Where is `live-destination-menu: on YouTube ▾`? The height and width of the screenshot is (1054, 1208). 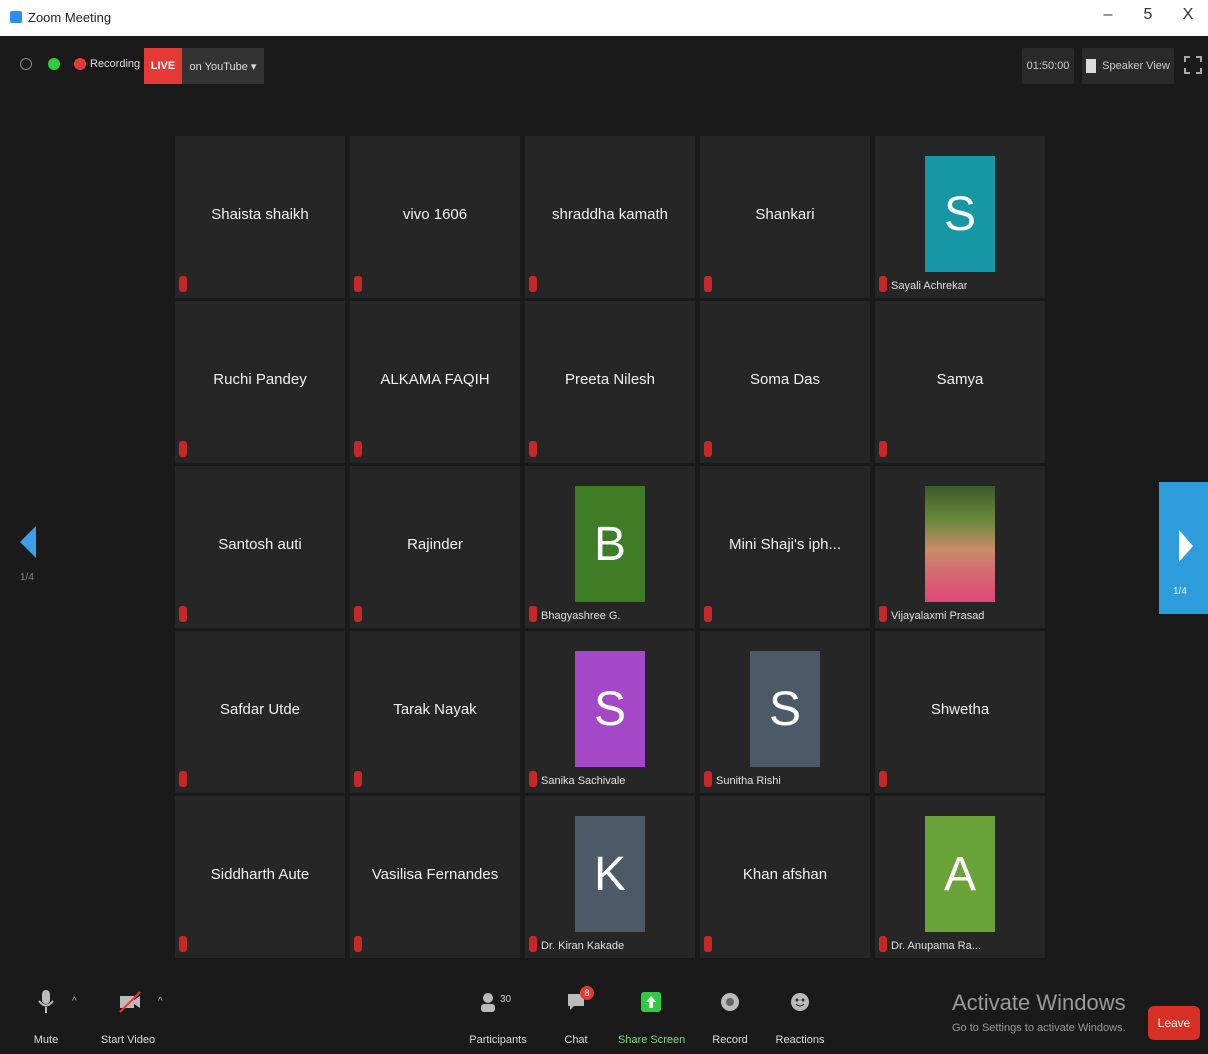
live-destination-menu: on YouTube ▾ is located at coordinates (223, 66).